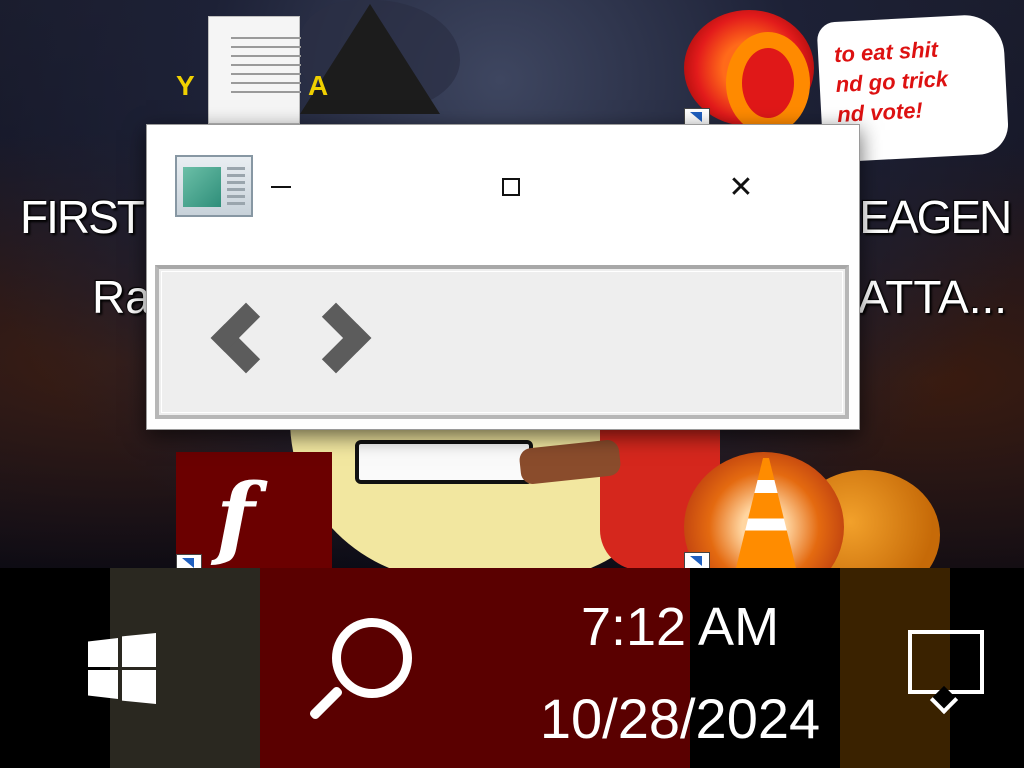 The width and height of the screenshot is (1024, 768). What do you see at coordinates (121, 669) in the screenshot?
I see `start-button` at bounding box center [121, 669].